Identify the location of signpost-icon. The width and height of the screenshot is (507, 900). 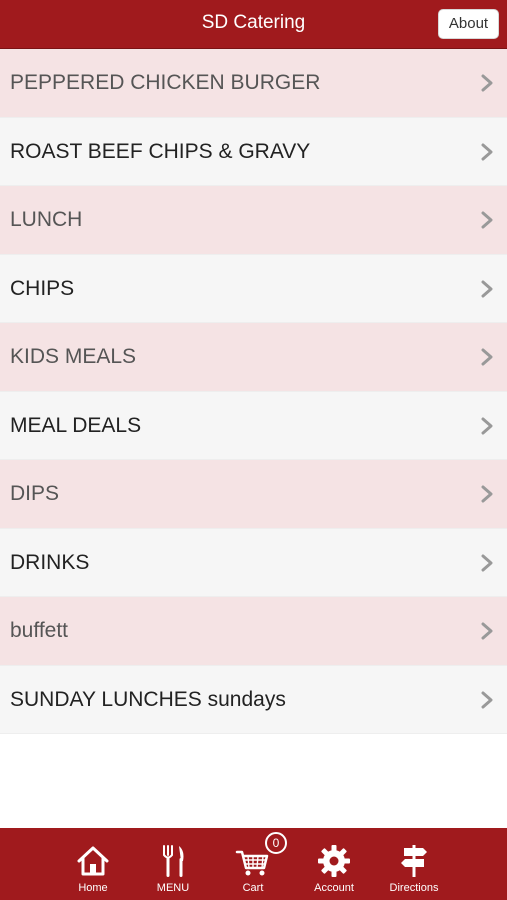
(414, 861).